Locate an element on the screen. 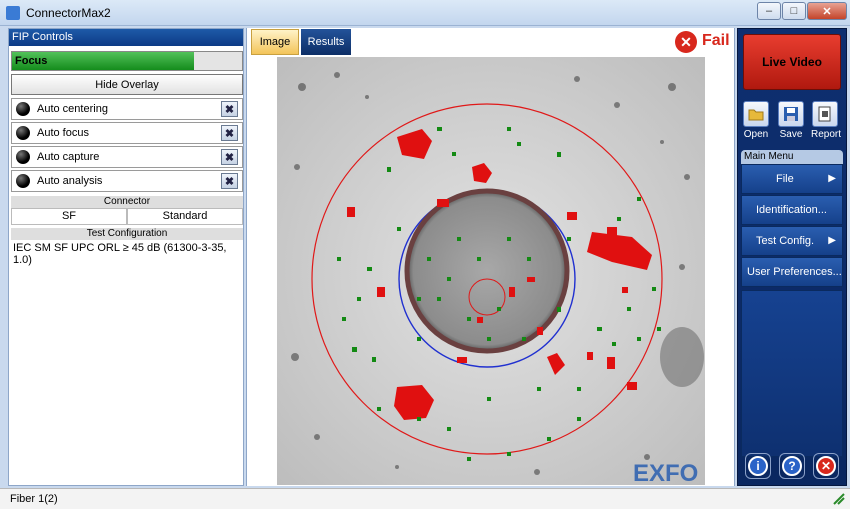 This screenshot has width=850, height=509. save-icon is located at coordinates (791, 114).